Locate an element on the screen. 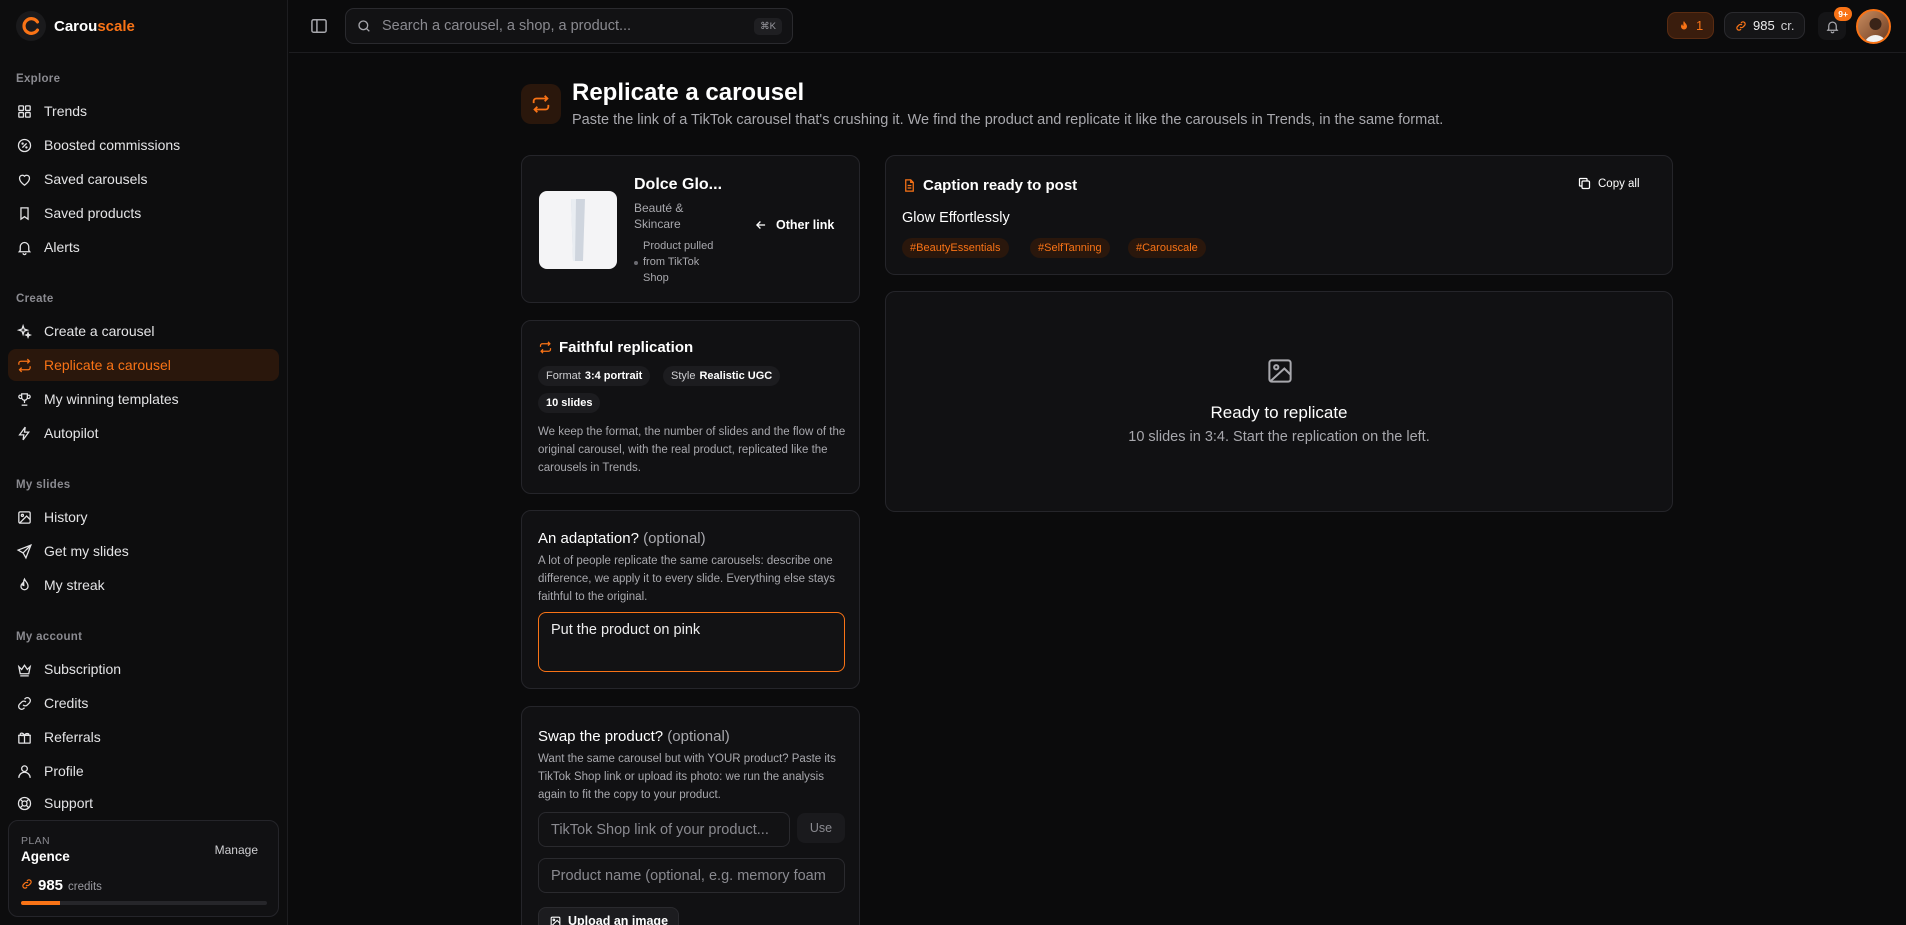 The width and height of the screenshot is (1906, 925). product-image is located at coordinates (578, 230).